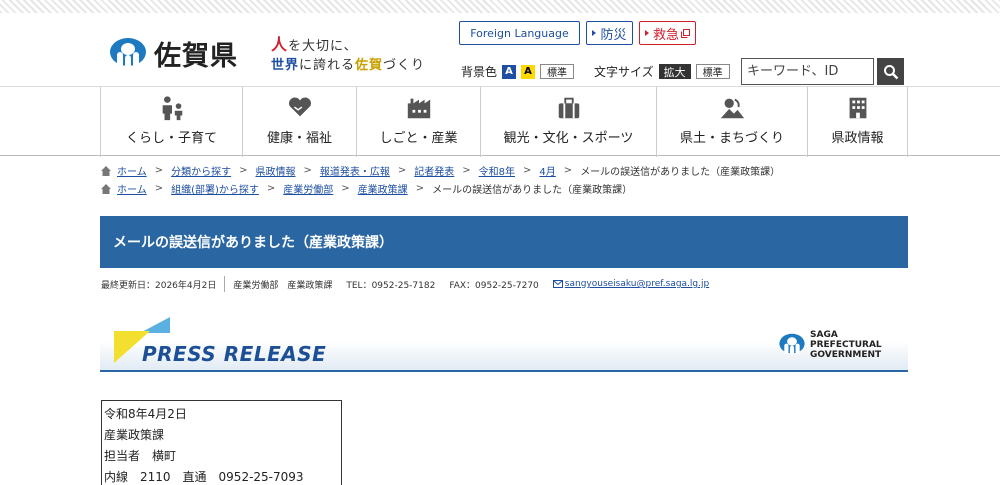 This screenshot has width=1000, height=485. What do you see at coordinates (807, 71) in the screenshot?
I see `search-input` at bounding box center [807, 71].